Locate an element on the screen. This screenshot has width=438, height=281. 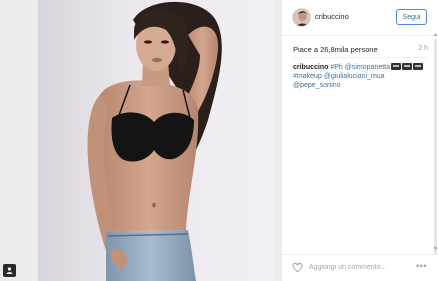
avatar-image is located at coordinates (301, 17).